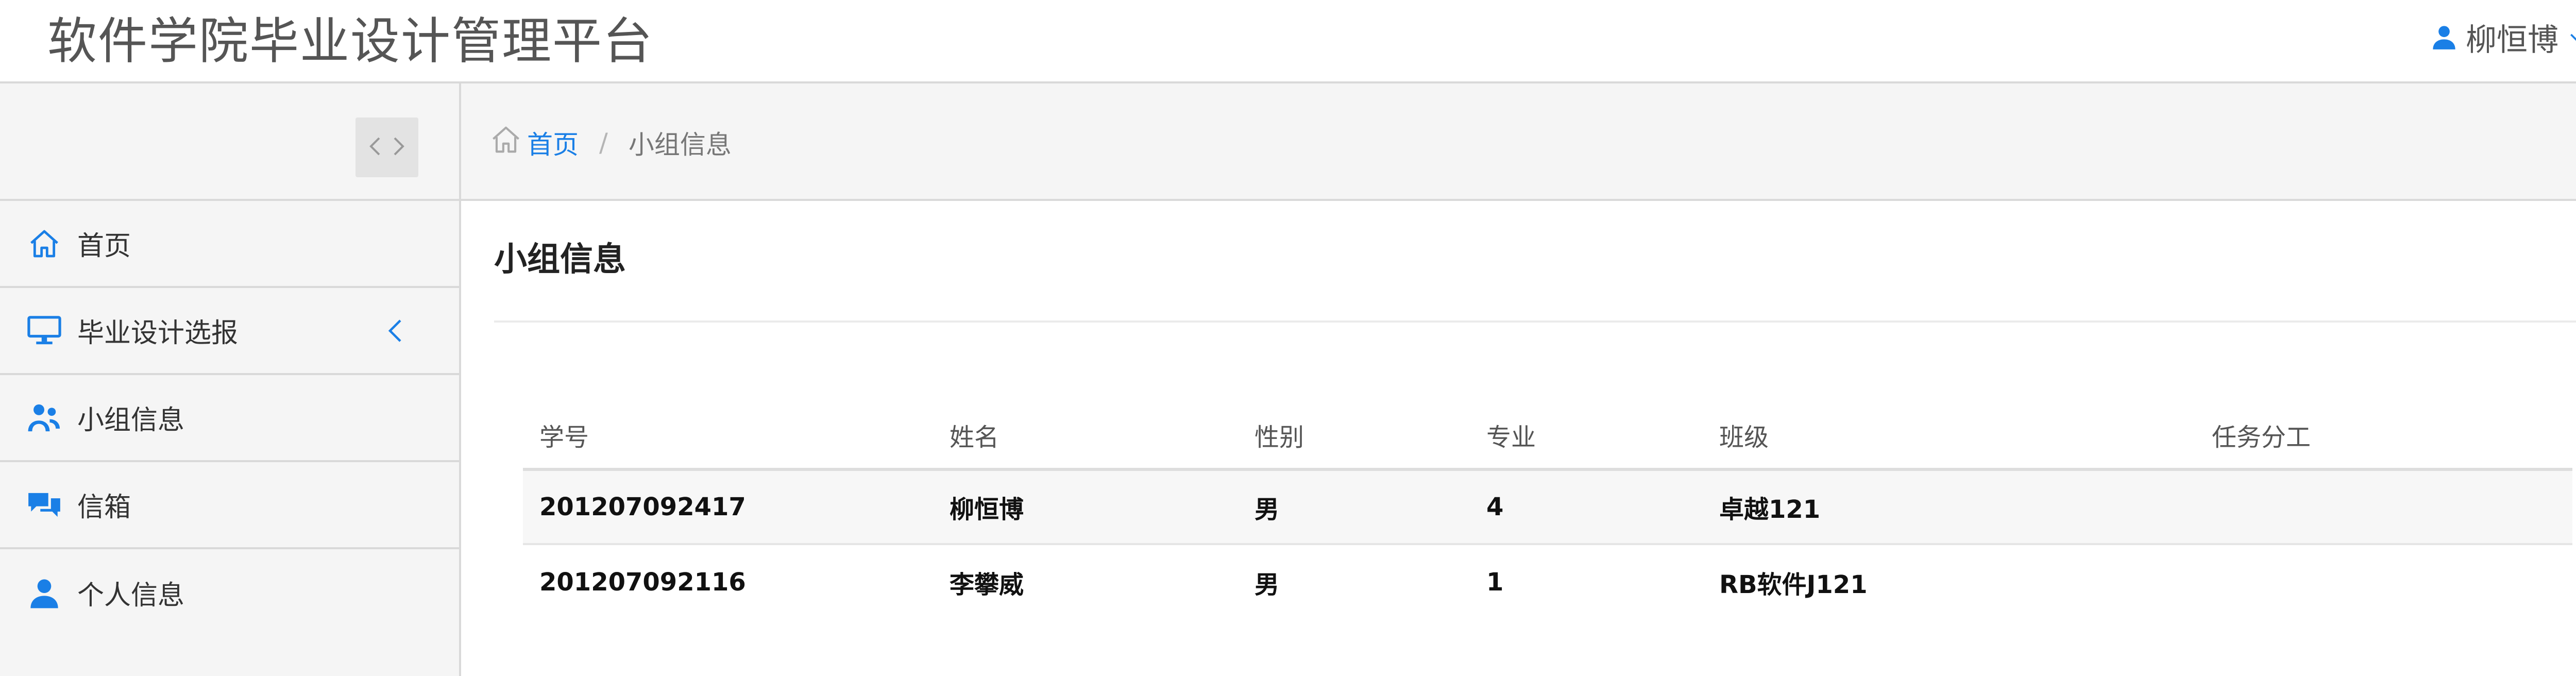 The image size is (2576, 676). Describe the element at coordinates (2512, 40) in the screenshot. I see `user-name: 柳恒博` at that location.